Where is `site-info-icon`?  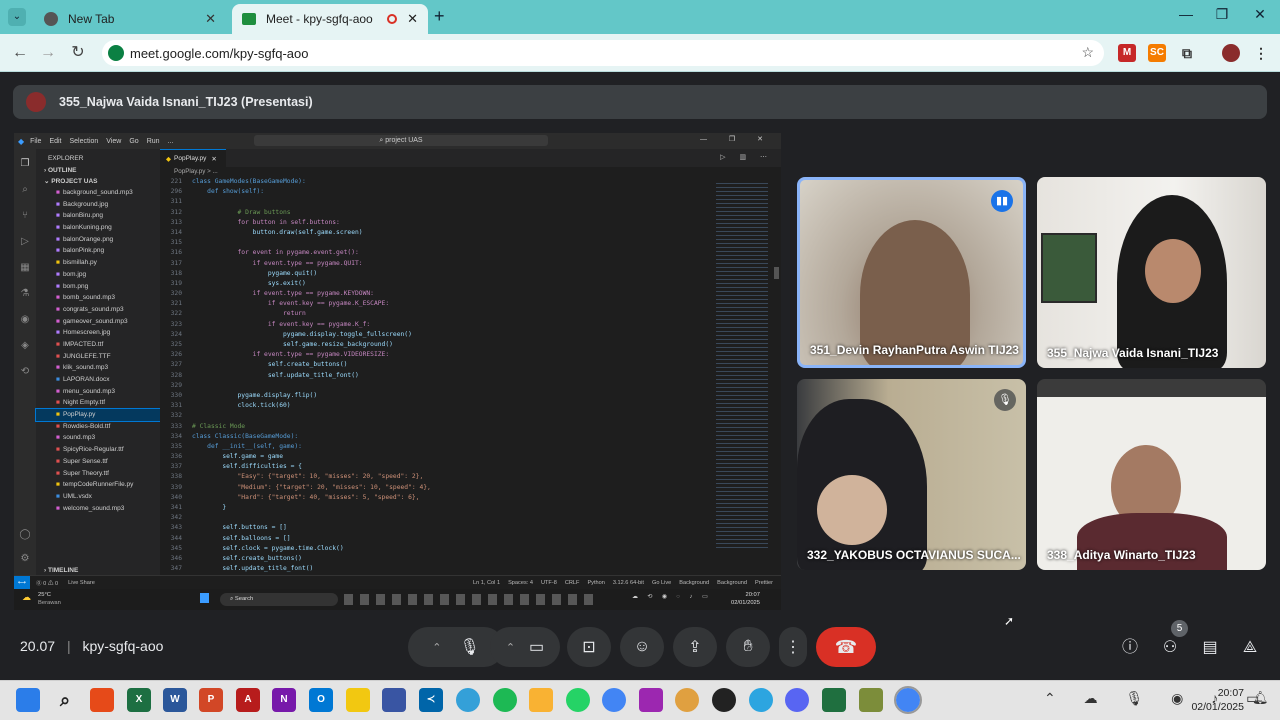 site-info-icon is located at coordinates (116, 53).